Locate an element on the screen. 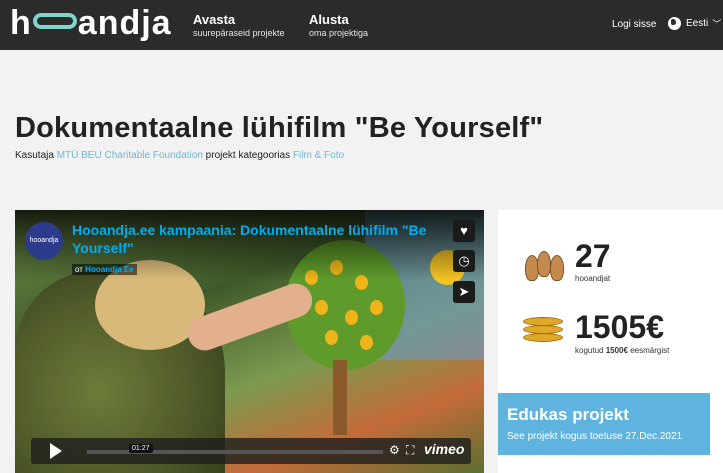  chevron-down-icon: ﹀ is located at coordinates (717, 24).